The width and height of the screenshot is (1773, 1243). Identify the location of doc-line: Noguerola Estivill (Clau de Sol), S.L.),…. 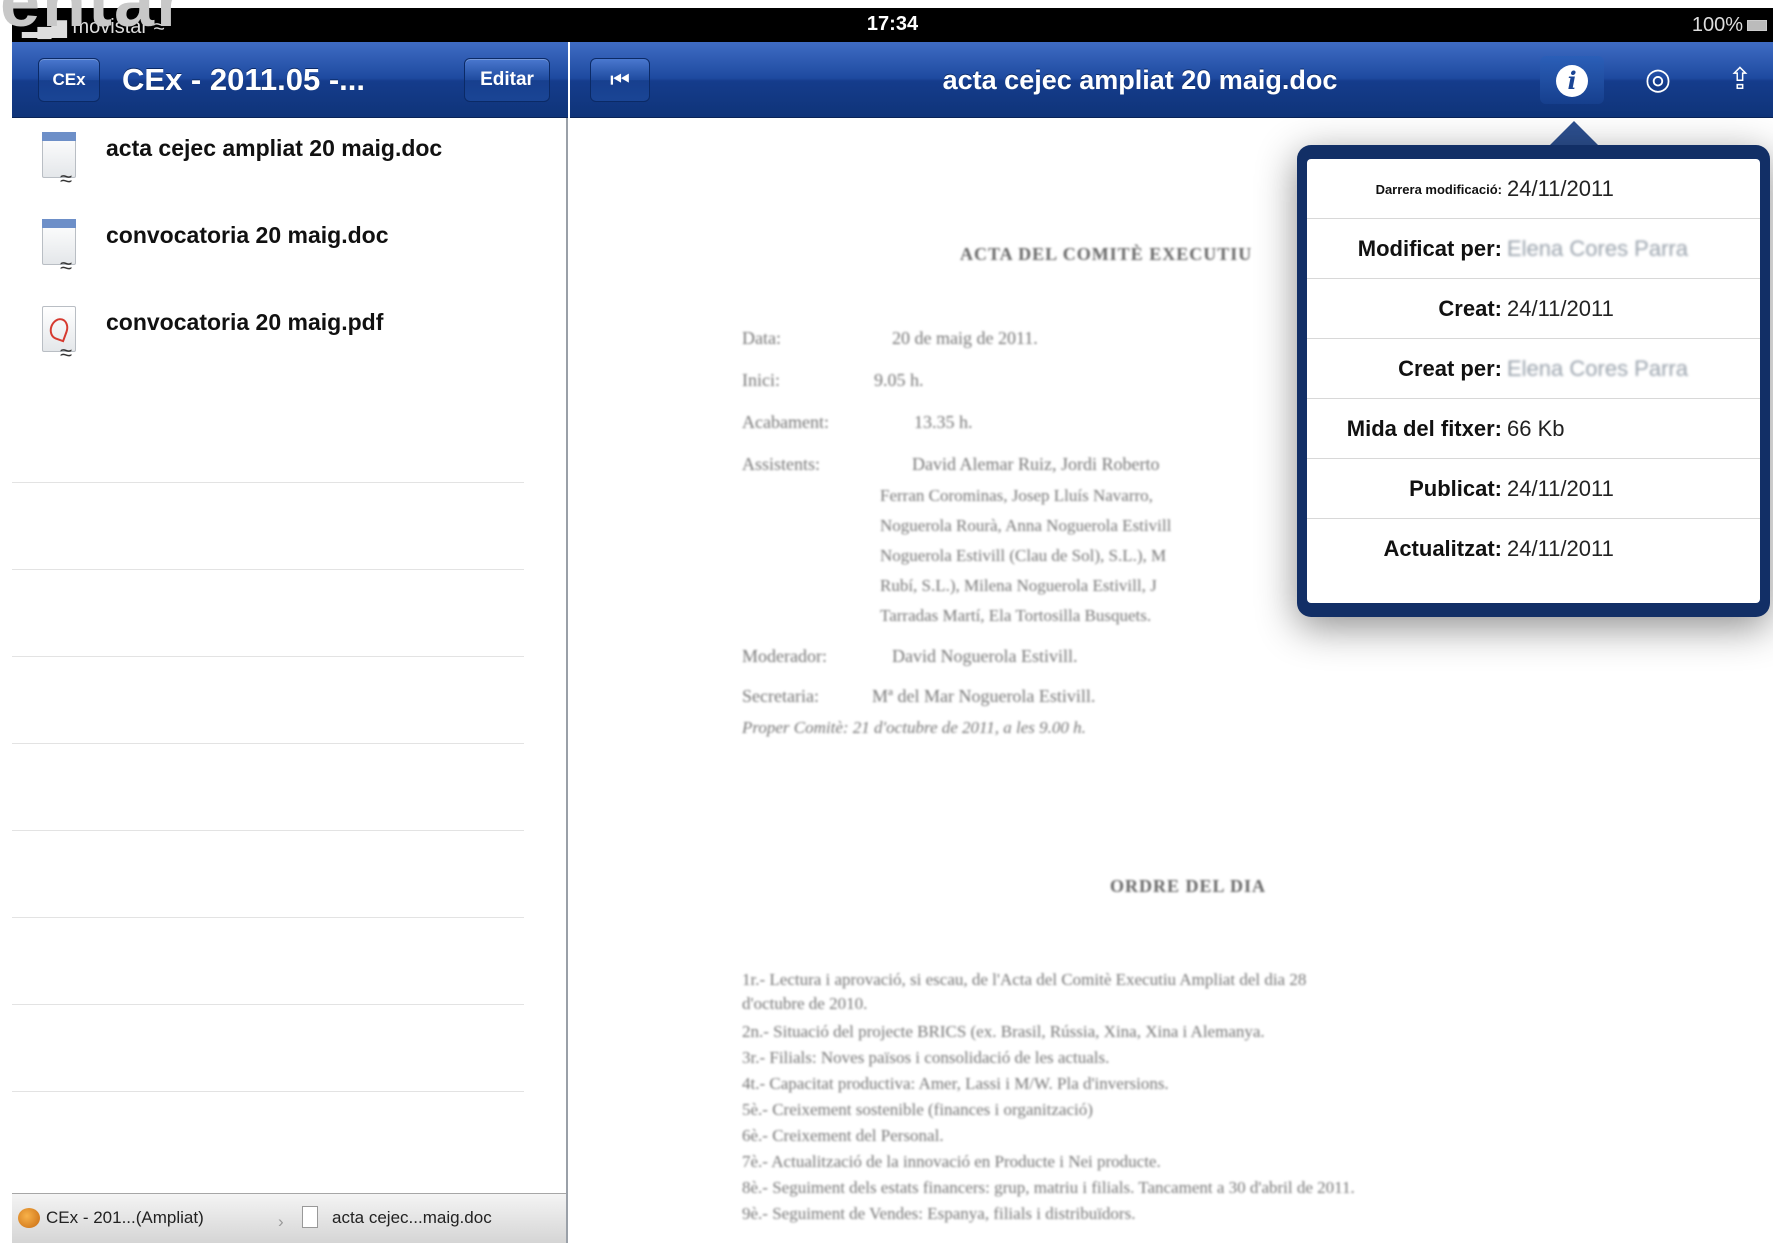
(1023, 555).